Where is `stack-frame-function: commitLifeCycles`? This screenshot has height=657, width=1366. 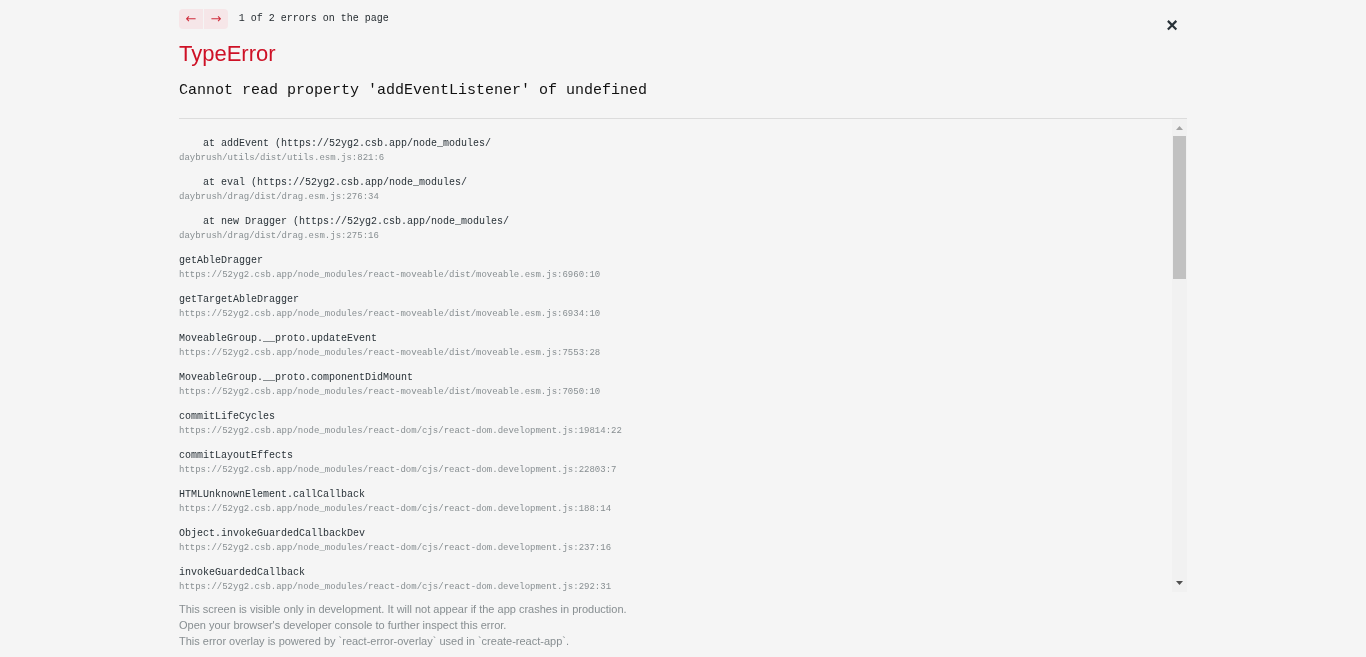 stack-frame-function: commitLifeCycles is located at coordinates (227, 417).